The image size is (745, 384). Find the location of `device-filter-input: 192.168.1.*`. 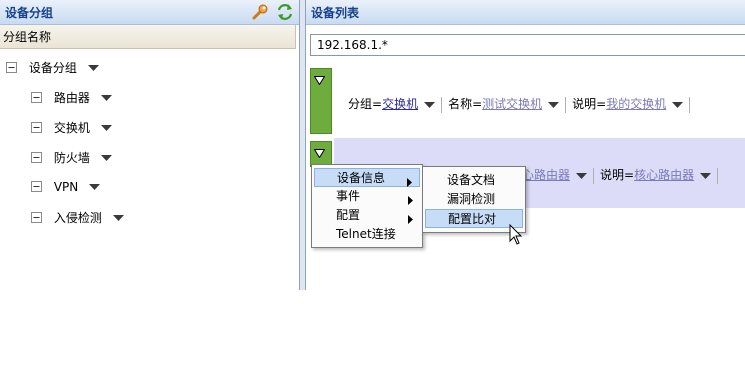

device-filter-input: 192.168.1.* is located at coordinates (527, 45).